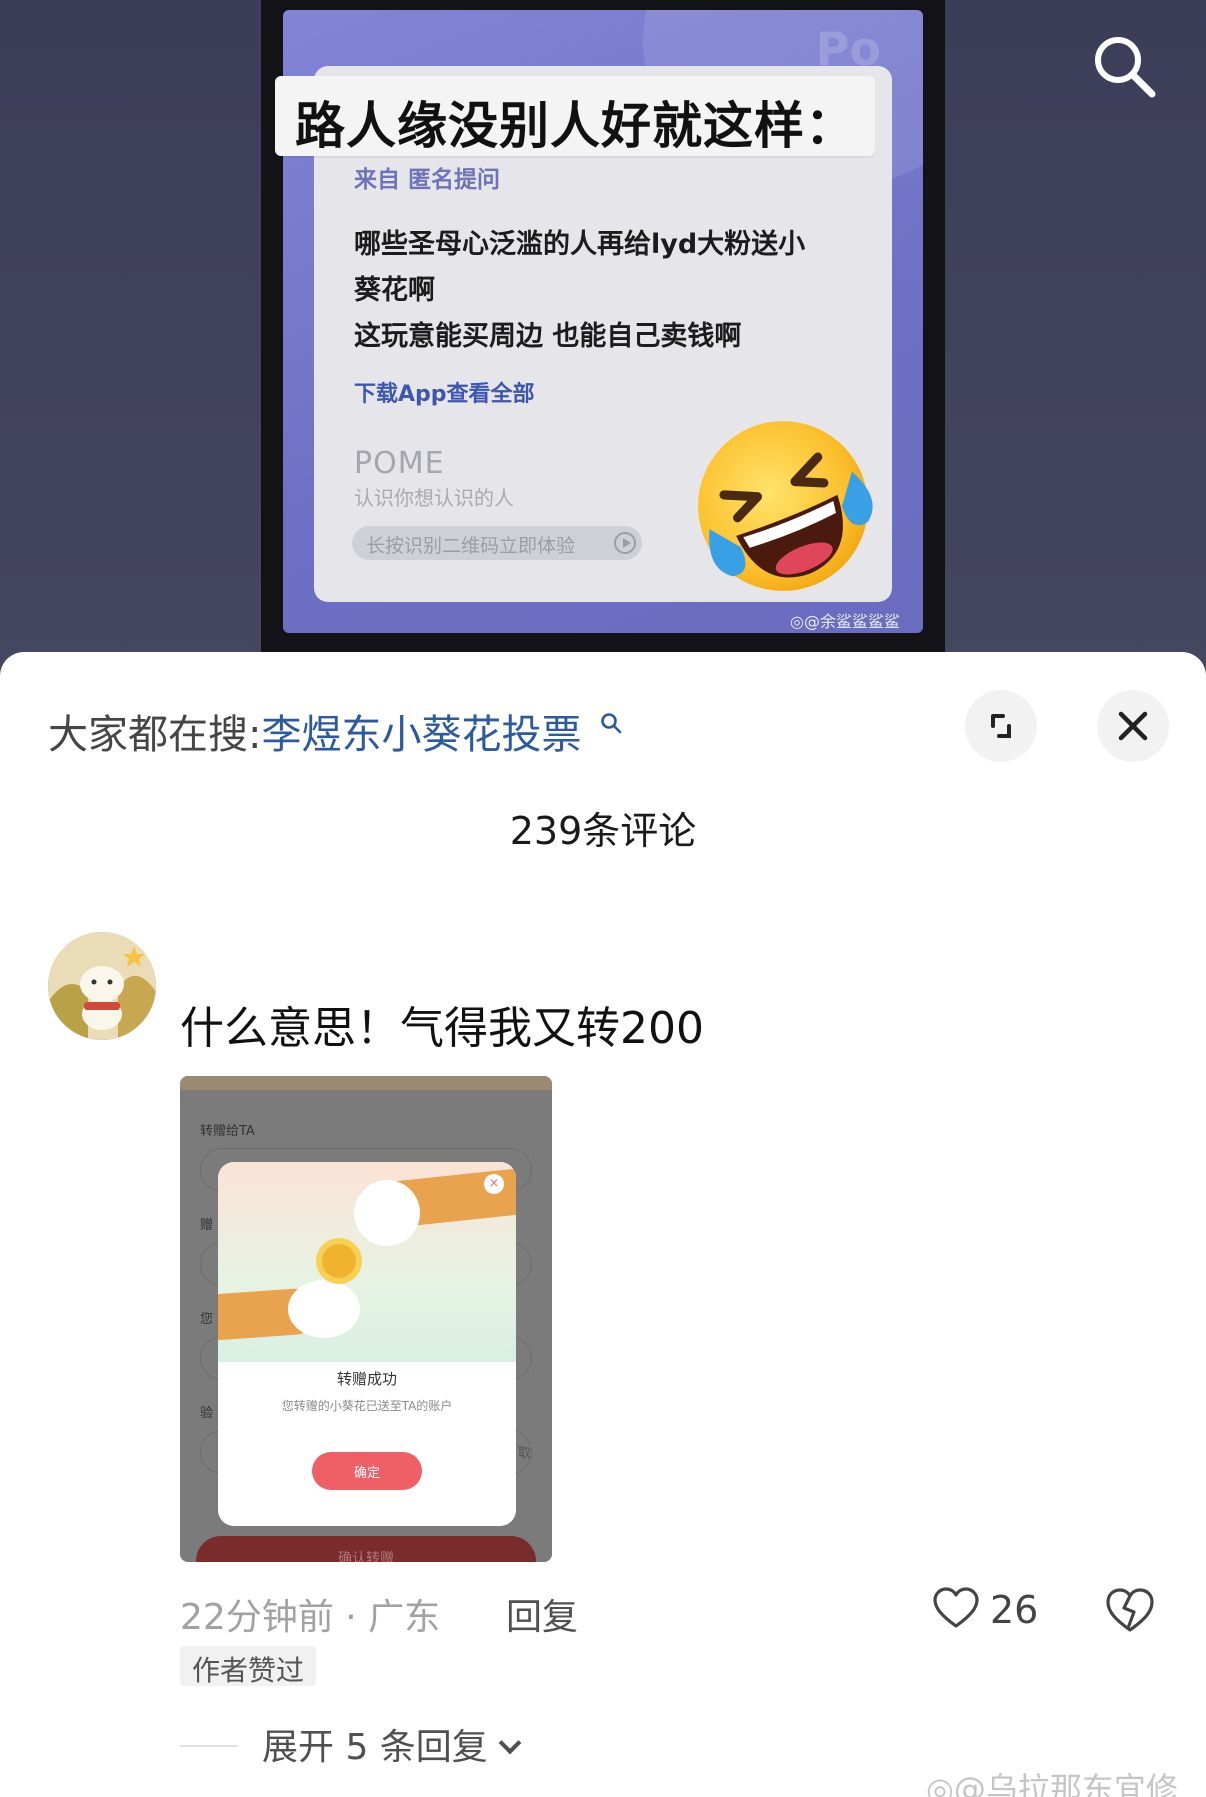 This screenshot has height=1797, width=1206. Describe the element at coordinates (851, 621) in the screenshot. I see `video-watermark-text: @余鲨鲨鲨鲨` at that location.